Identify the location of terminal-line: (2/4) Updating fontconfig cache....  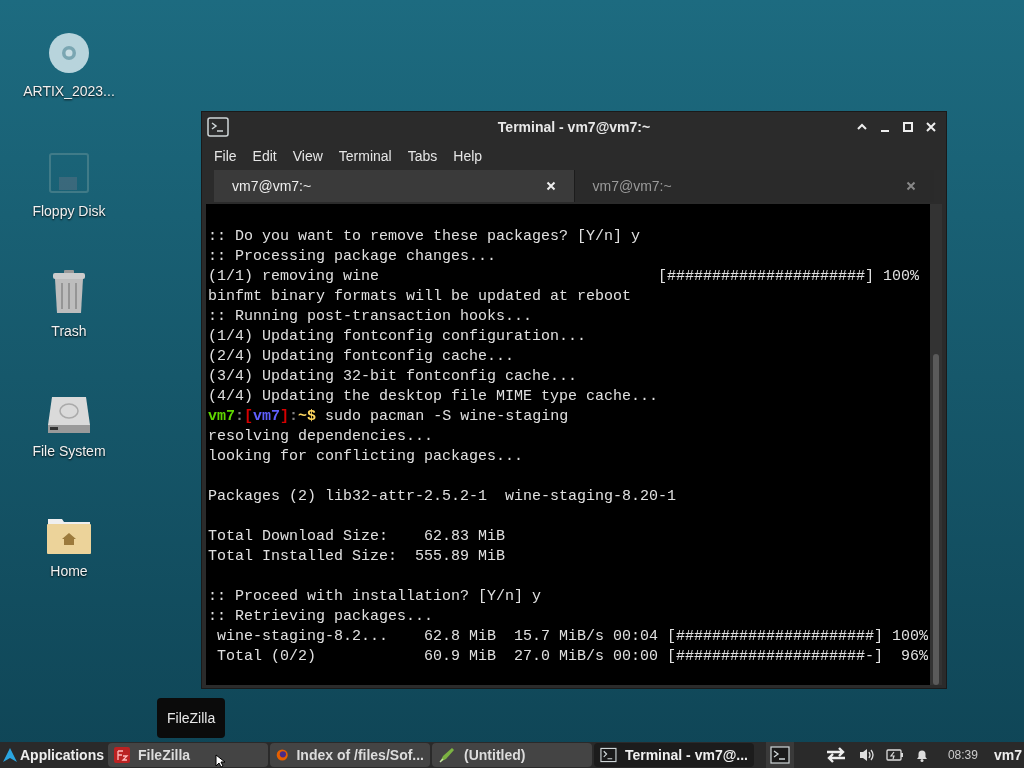
(362, 357).